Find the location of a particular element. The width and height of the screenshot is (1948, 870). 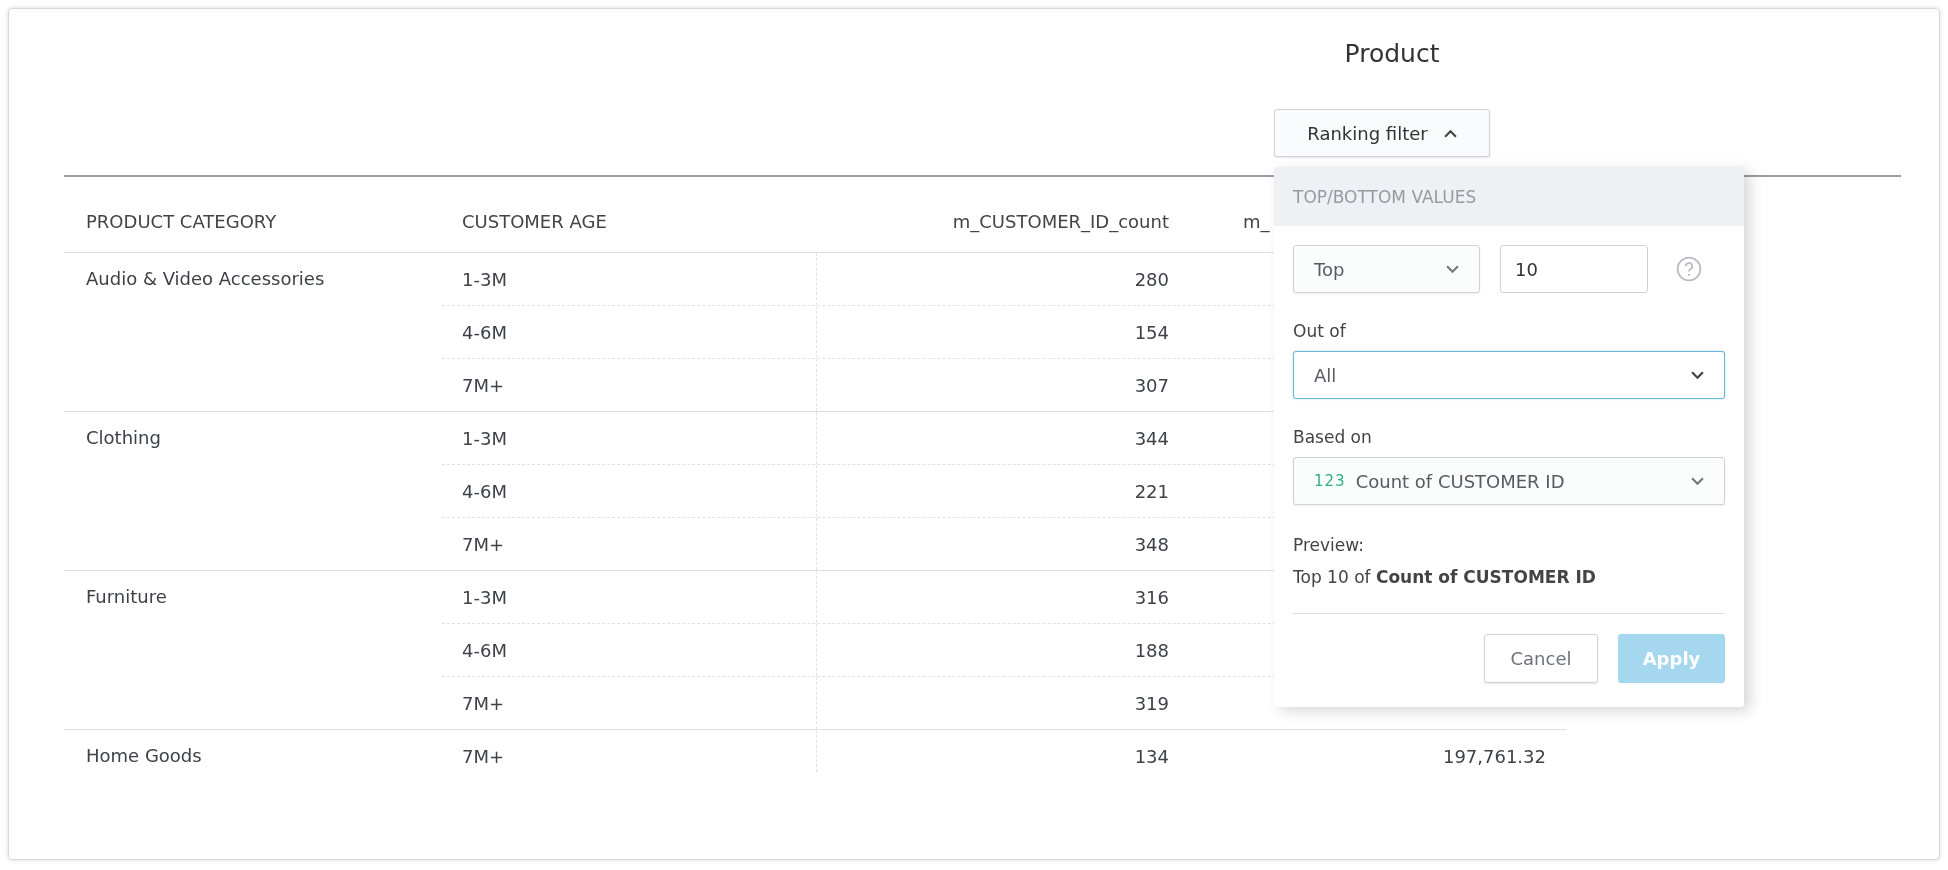

table-cell: 348 is located at coordinates (1151, 544).